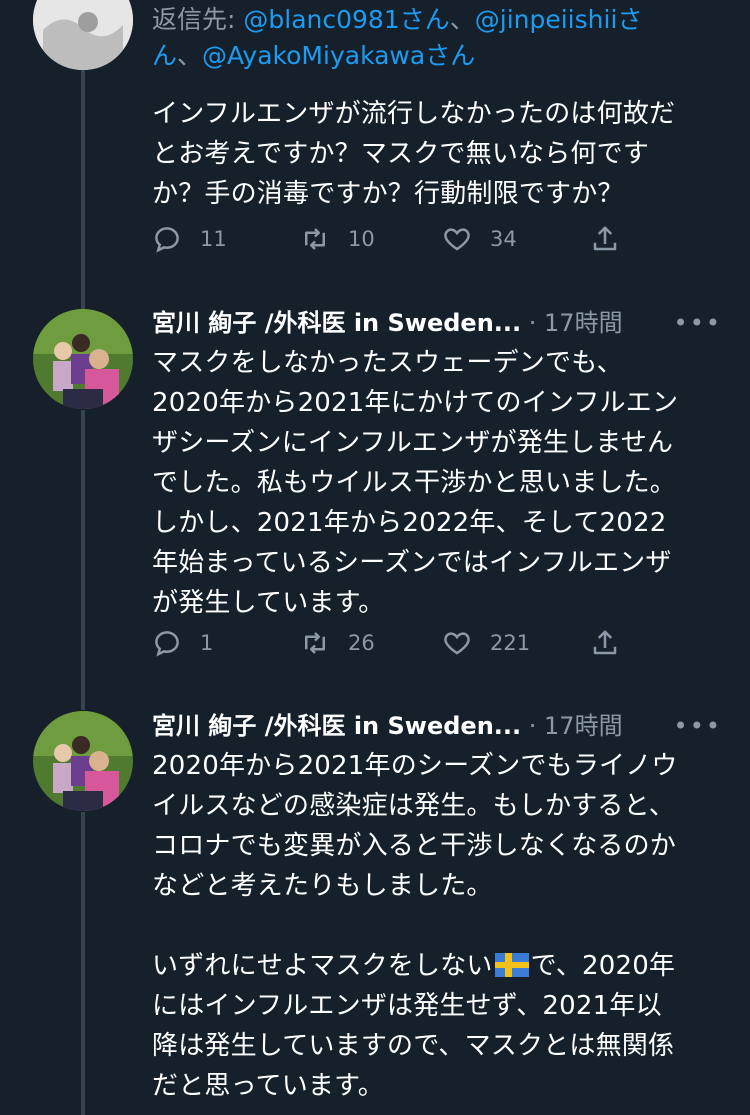 The width and height of the screenshot is (750, 1115). What do you see at coordinates (337, 239) in the screenshot?
I see `retweet-button: 10` at bounding box center [337, 239].